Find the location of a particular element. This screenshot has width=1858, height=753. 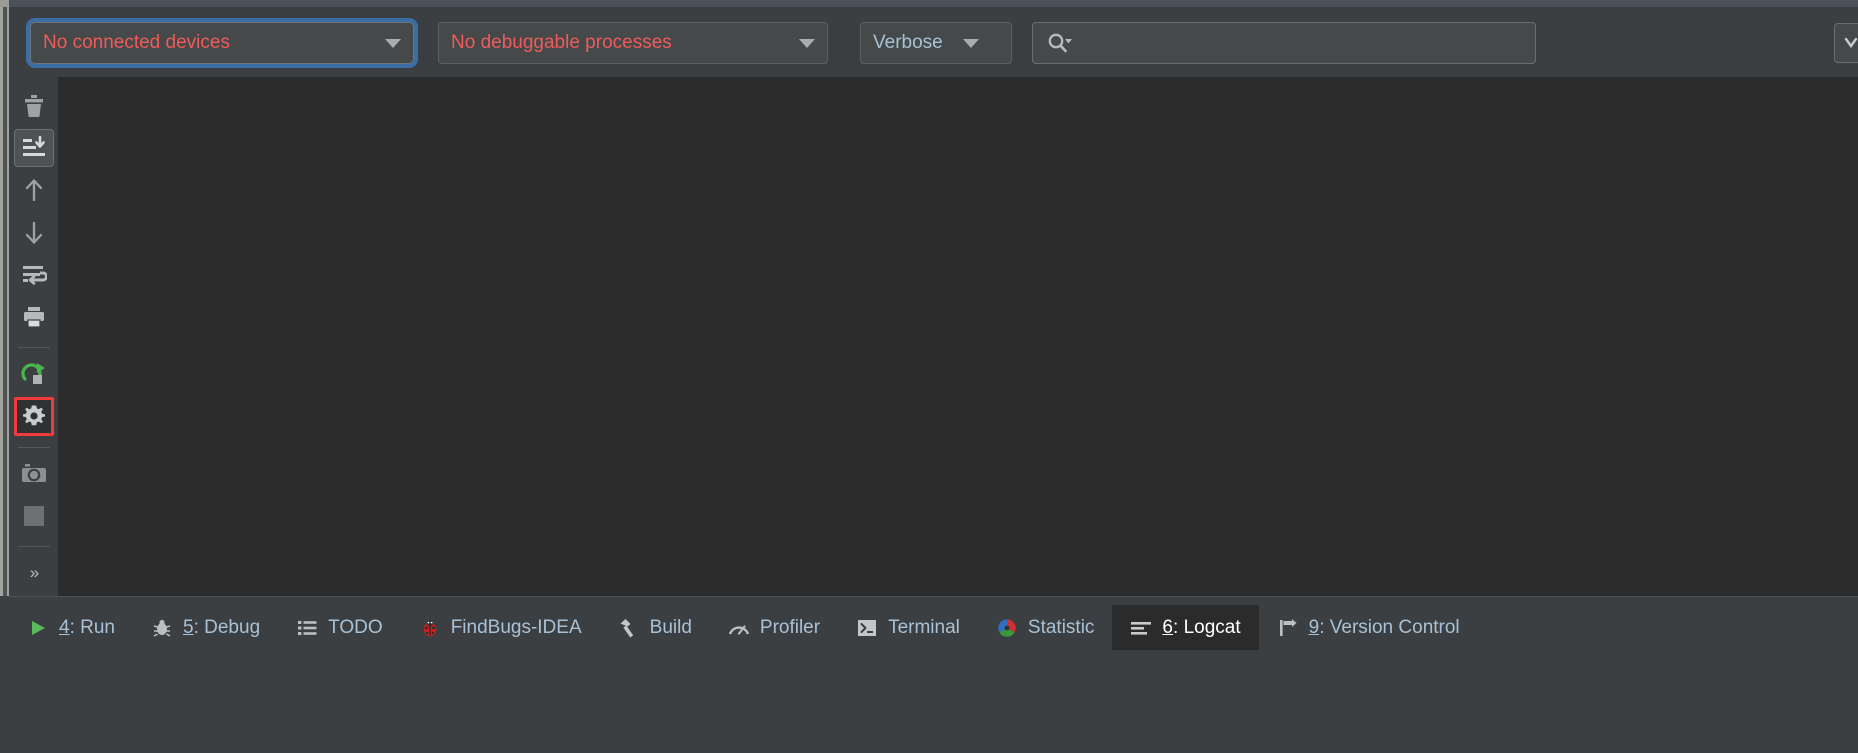

device-selector-combo: No connected devices is located at coordinates (222, 43).